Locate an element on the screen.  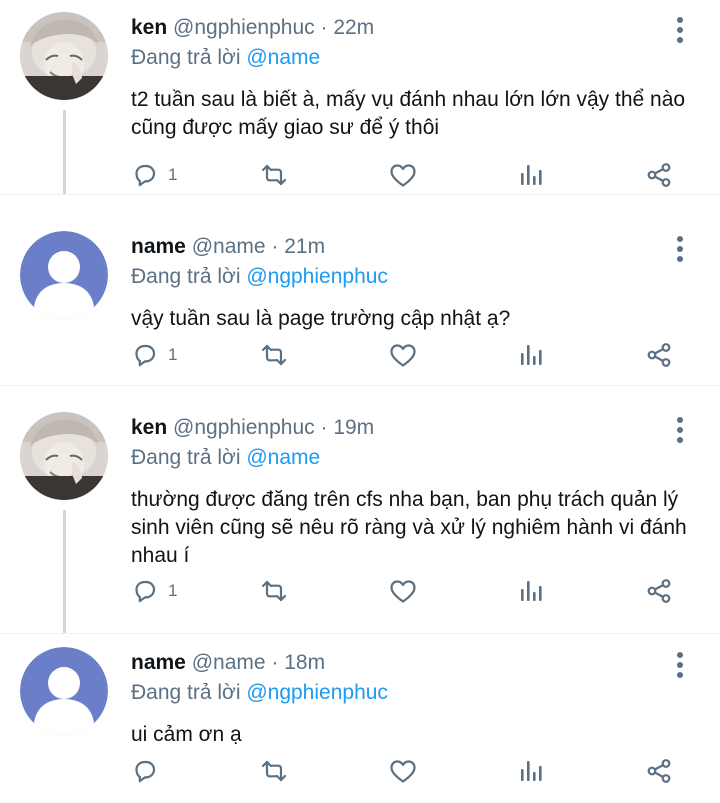
tweet-actions is located at coordinates (360, 771).